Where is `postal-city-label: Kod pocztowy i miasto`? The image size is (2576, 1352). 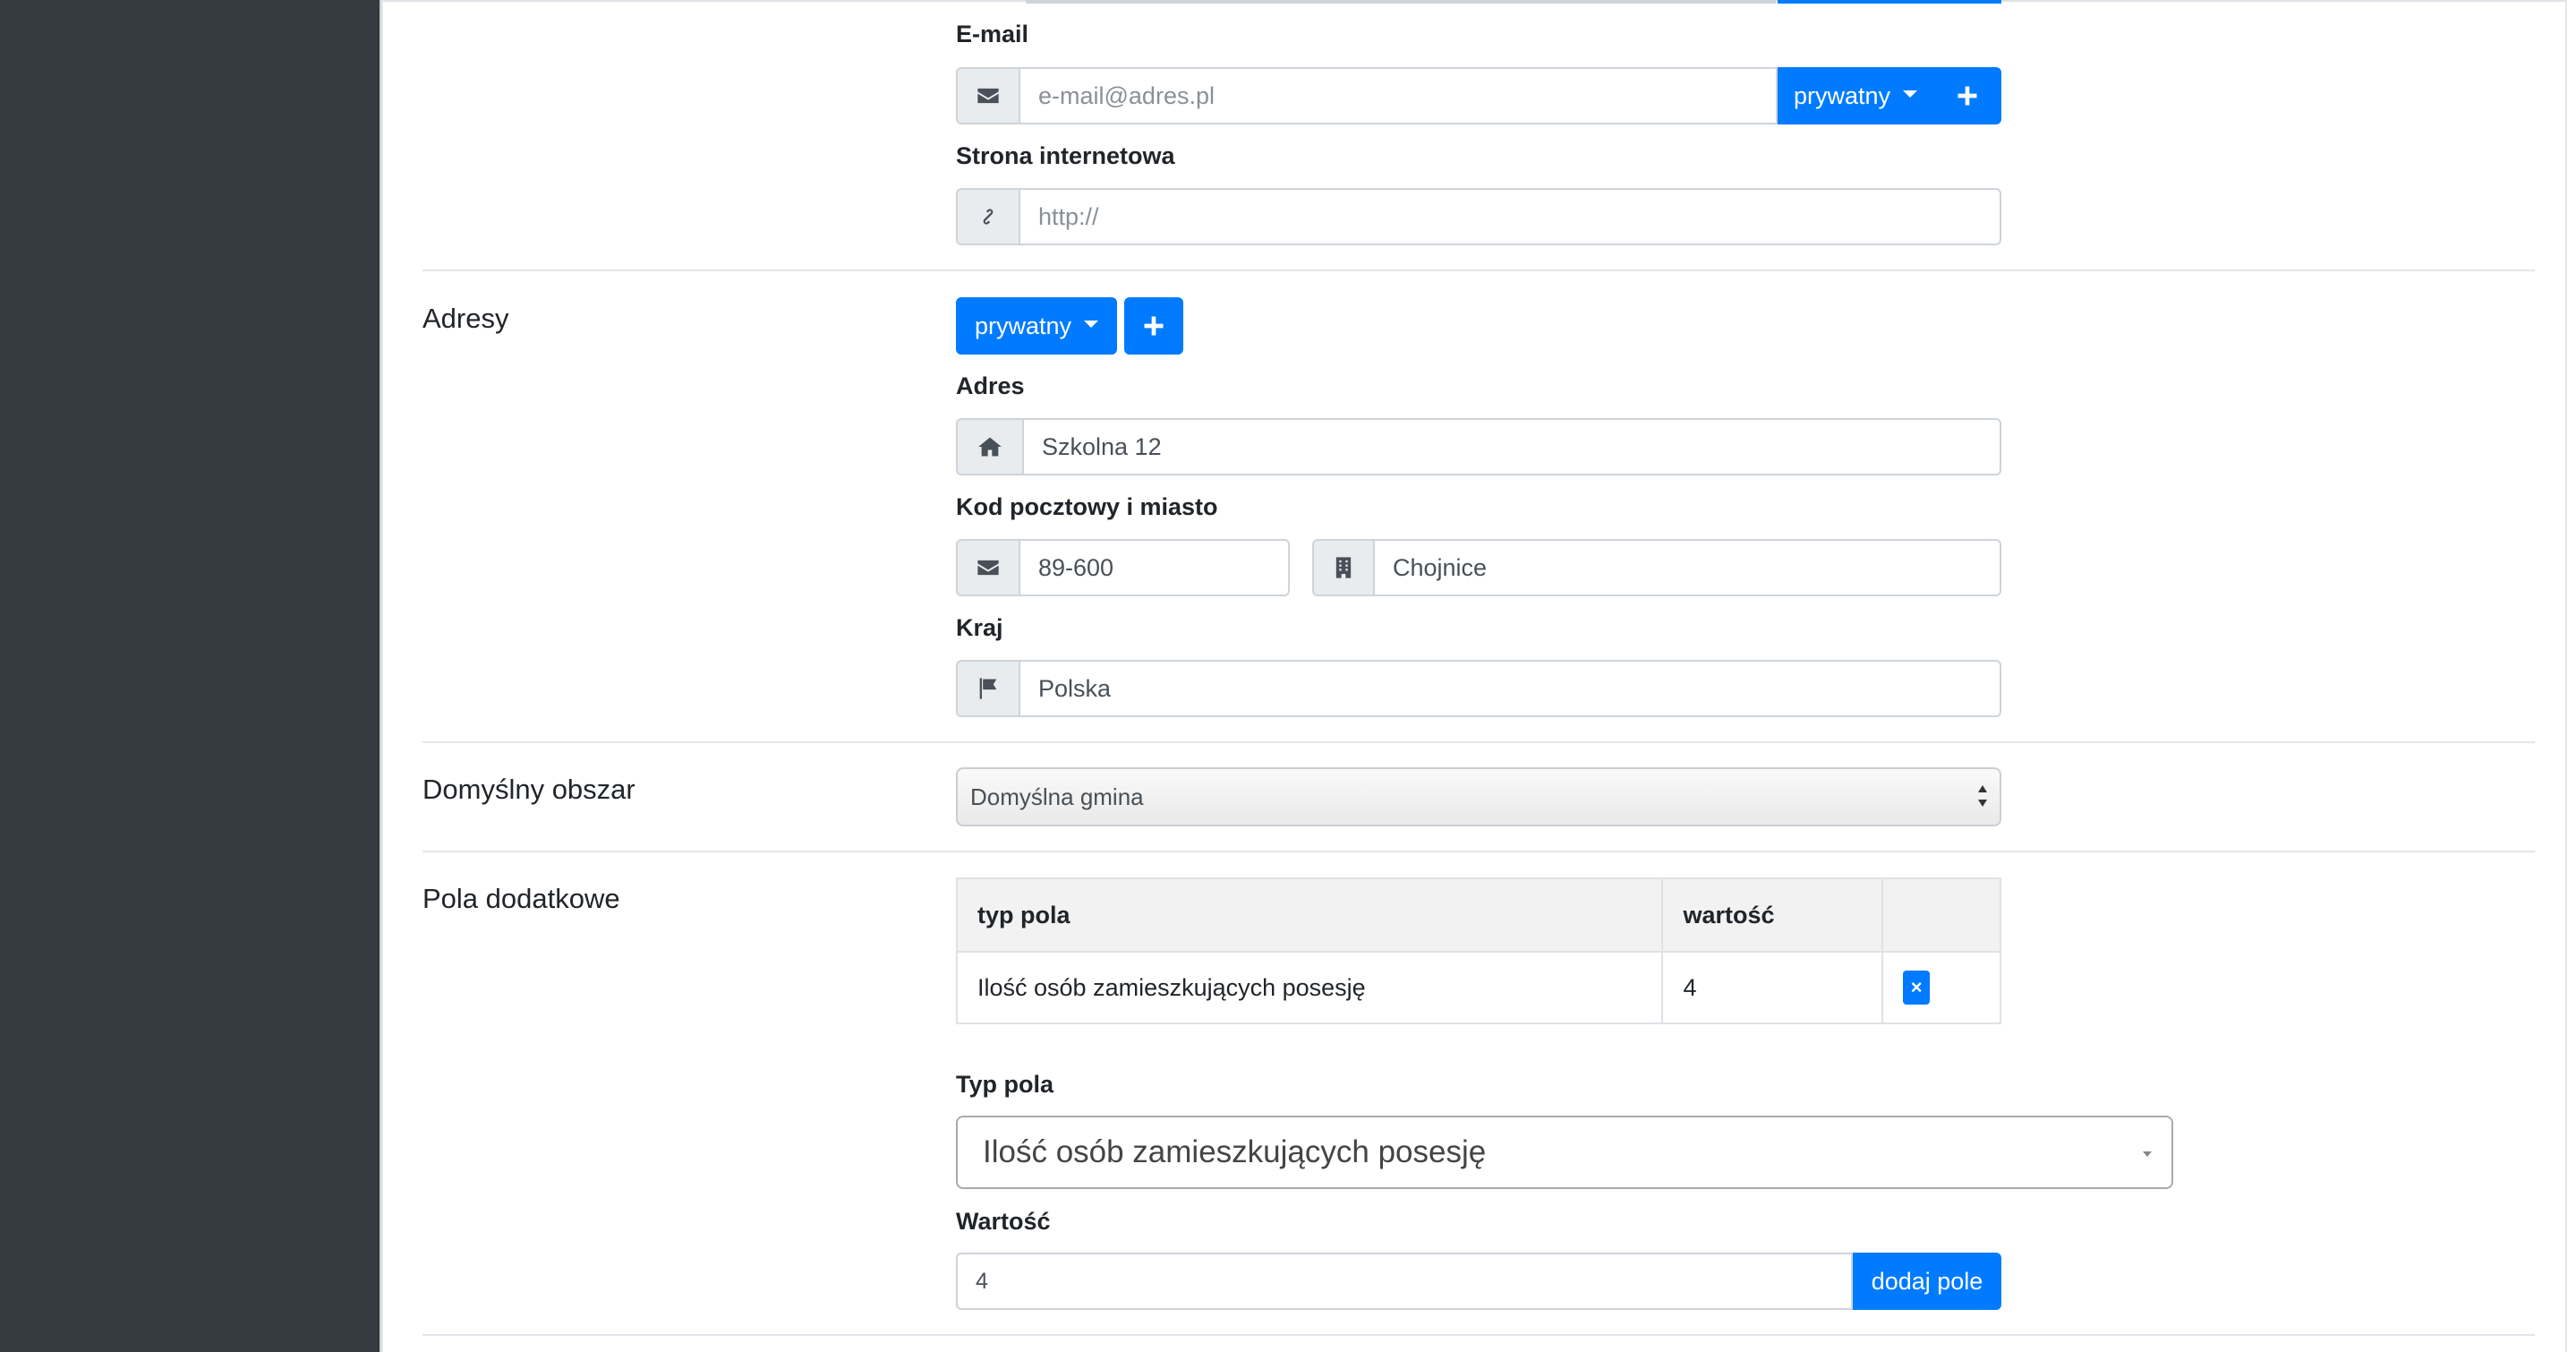
postal-city-label: Kod pocztowy i miasto is located at coordinates (1087, 507).